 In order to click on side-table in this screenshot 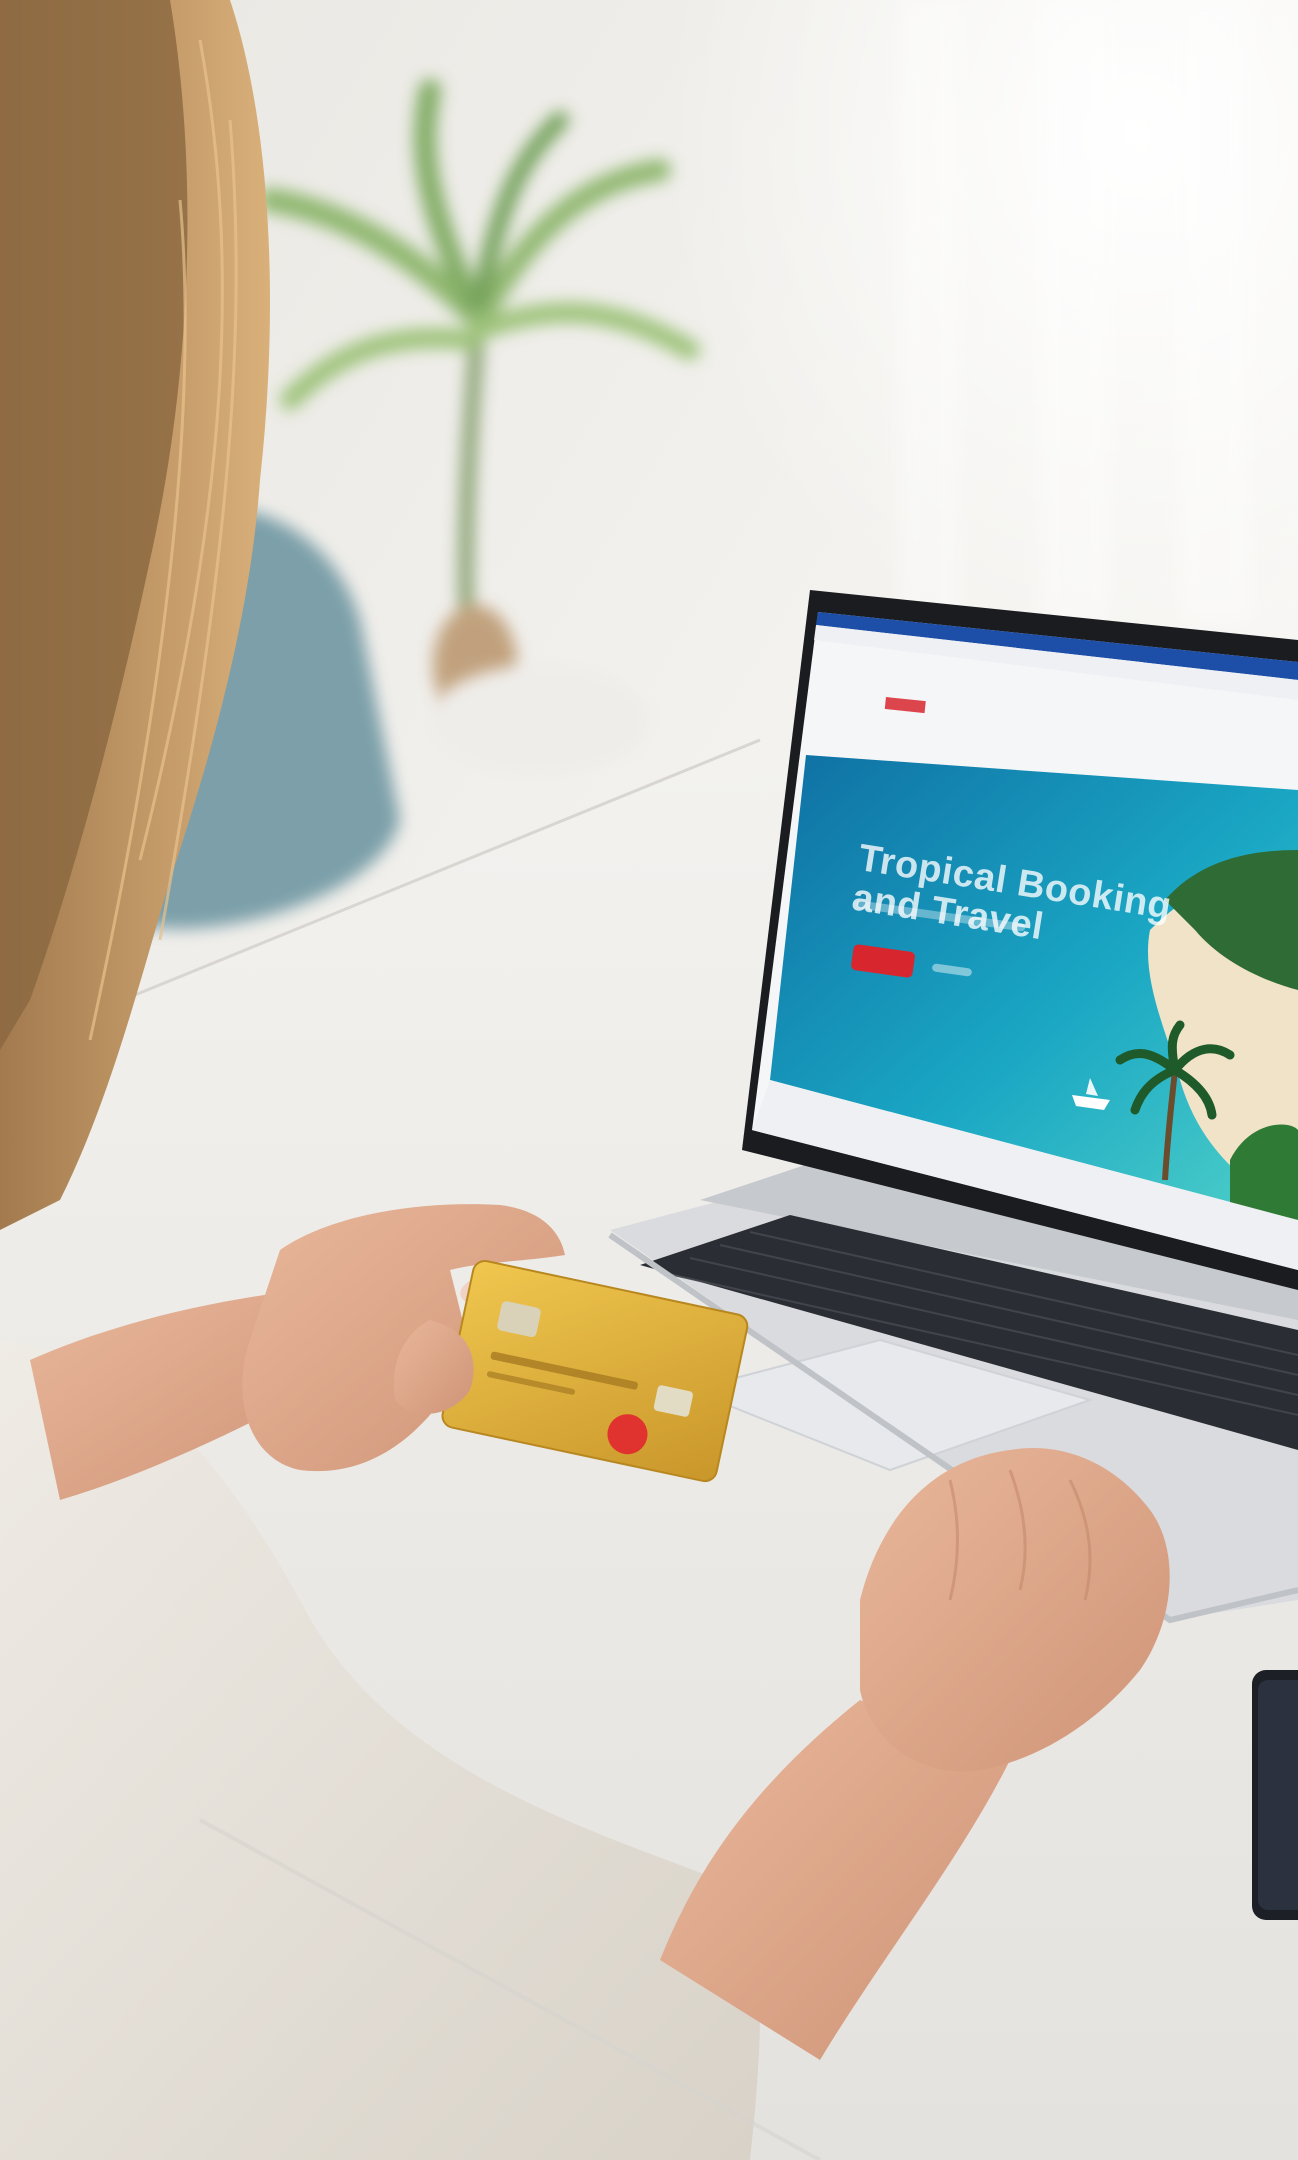, I will do `click(540, 720)`.